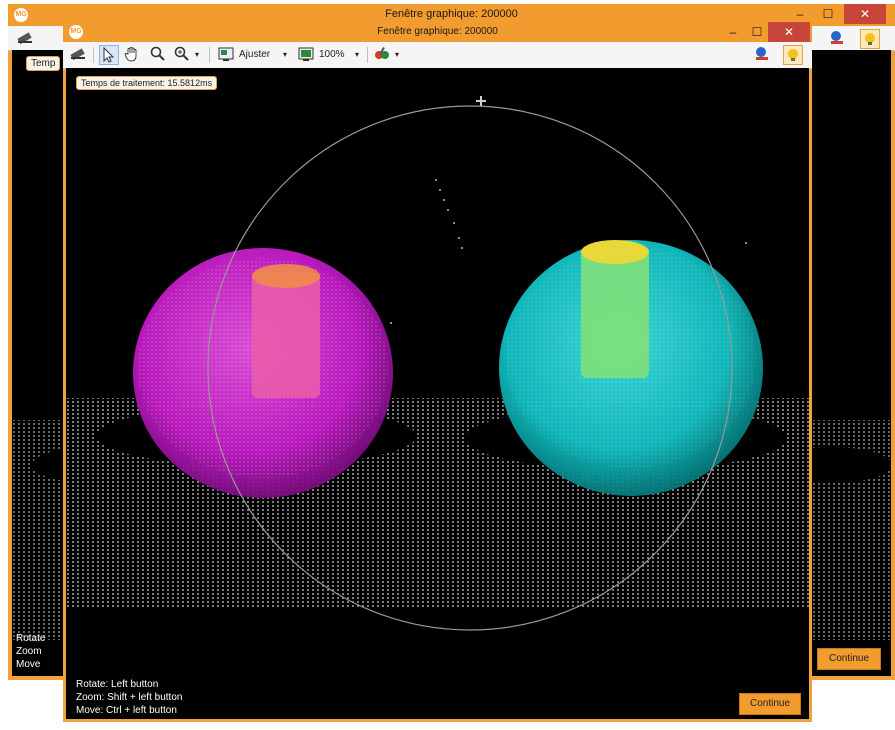 The width and height of the screenshot is (895, 730). What do you see at coordinates (286, 335) in the screenshot?
I see `orange-cylinder` at bounding box center [286, 335].